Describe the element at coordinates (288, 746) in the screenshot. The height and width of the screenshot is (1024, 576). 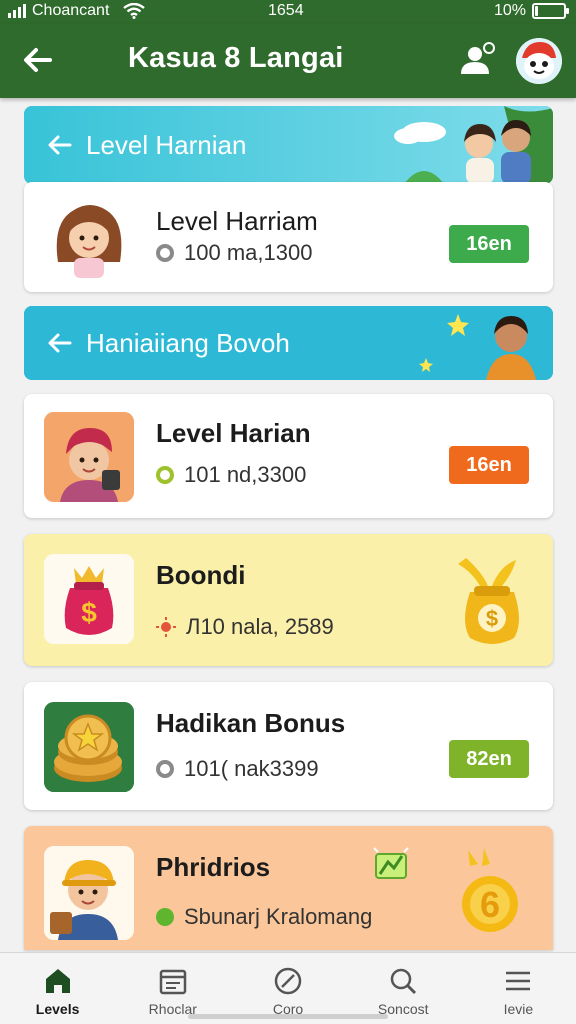
I see `bonus-card: Hadikan Bonus 101( nak3399 82en` at that location.